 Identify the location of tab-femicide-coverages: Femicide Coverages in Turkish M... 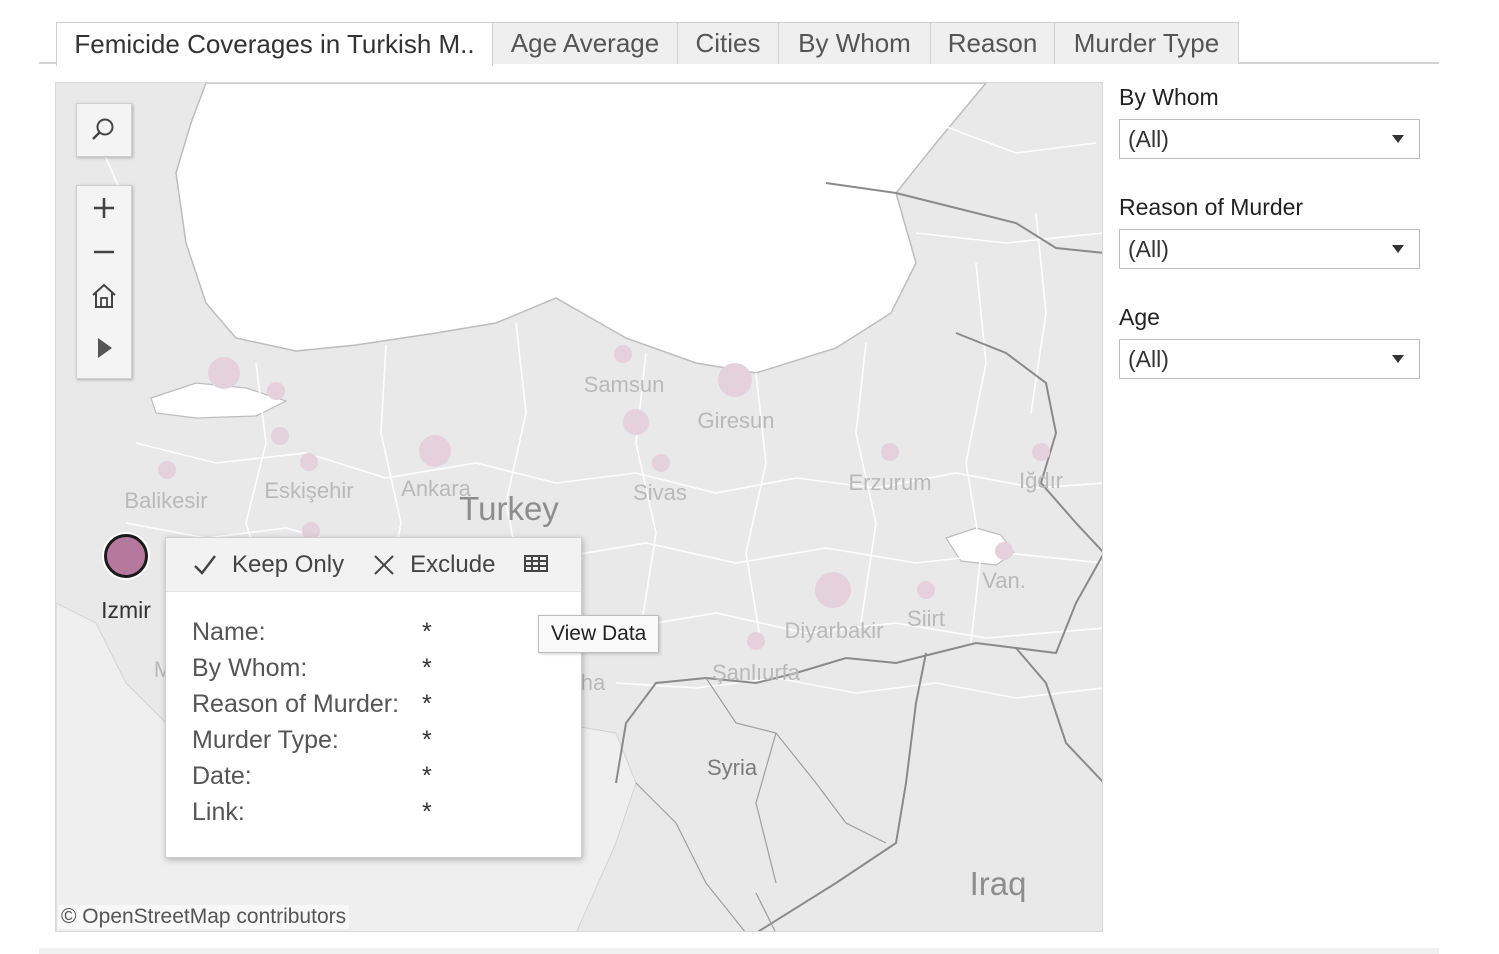
(274, 44).